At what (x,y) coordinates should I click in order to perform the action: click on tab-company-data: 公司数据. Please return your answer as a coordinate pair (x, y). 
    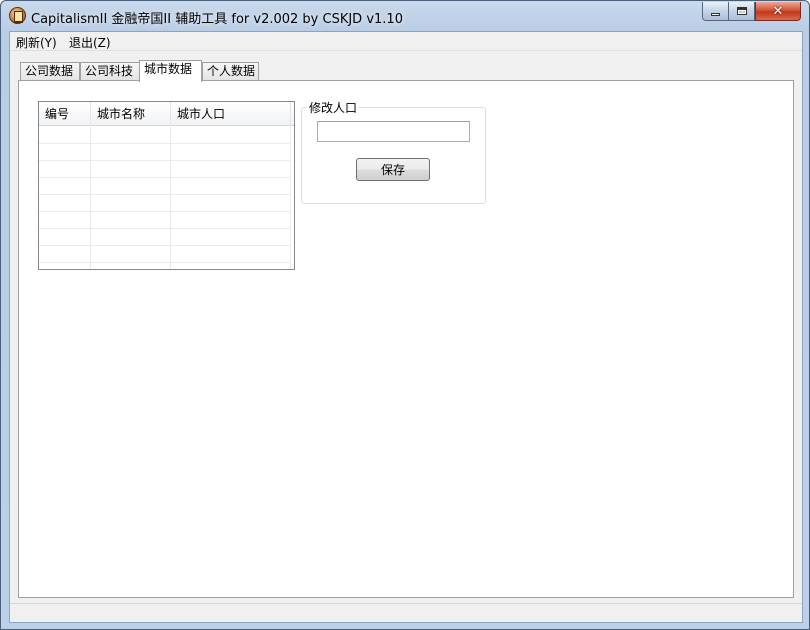
    Looking at the image, I should click on (50, 71).